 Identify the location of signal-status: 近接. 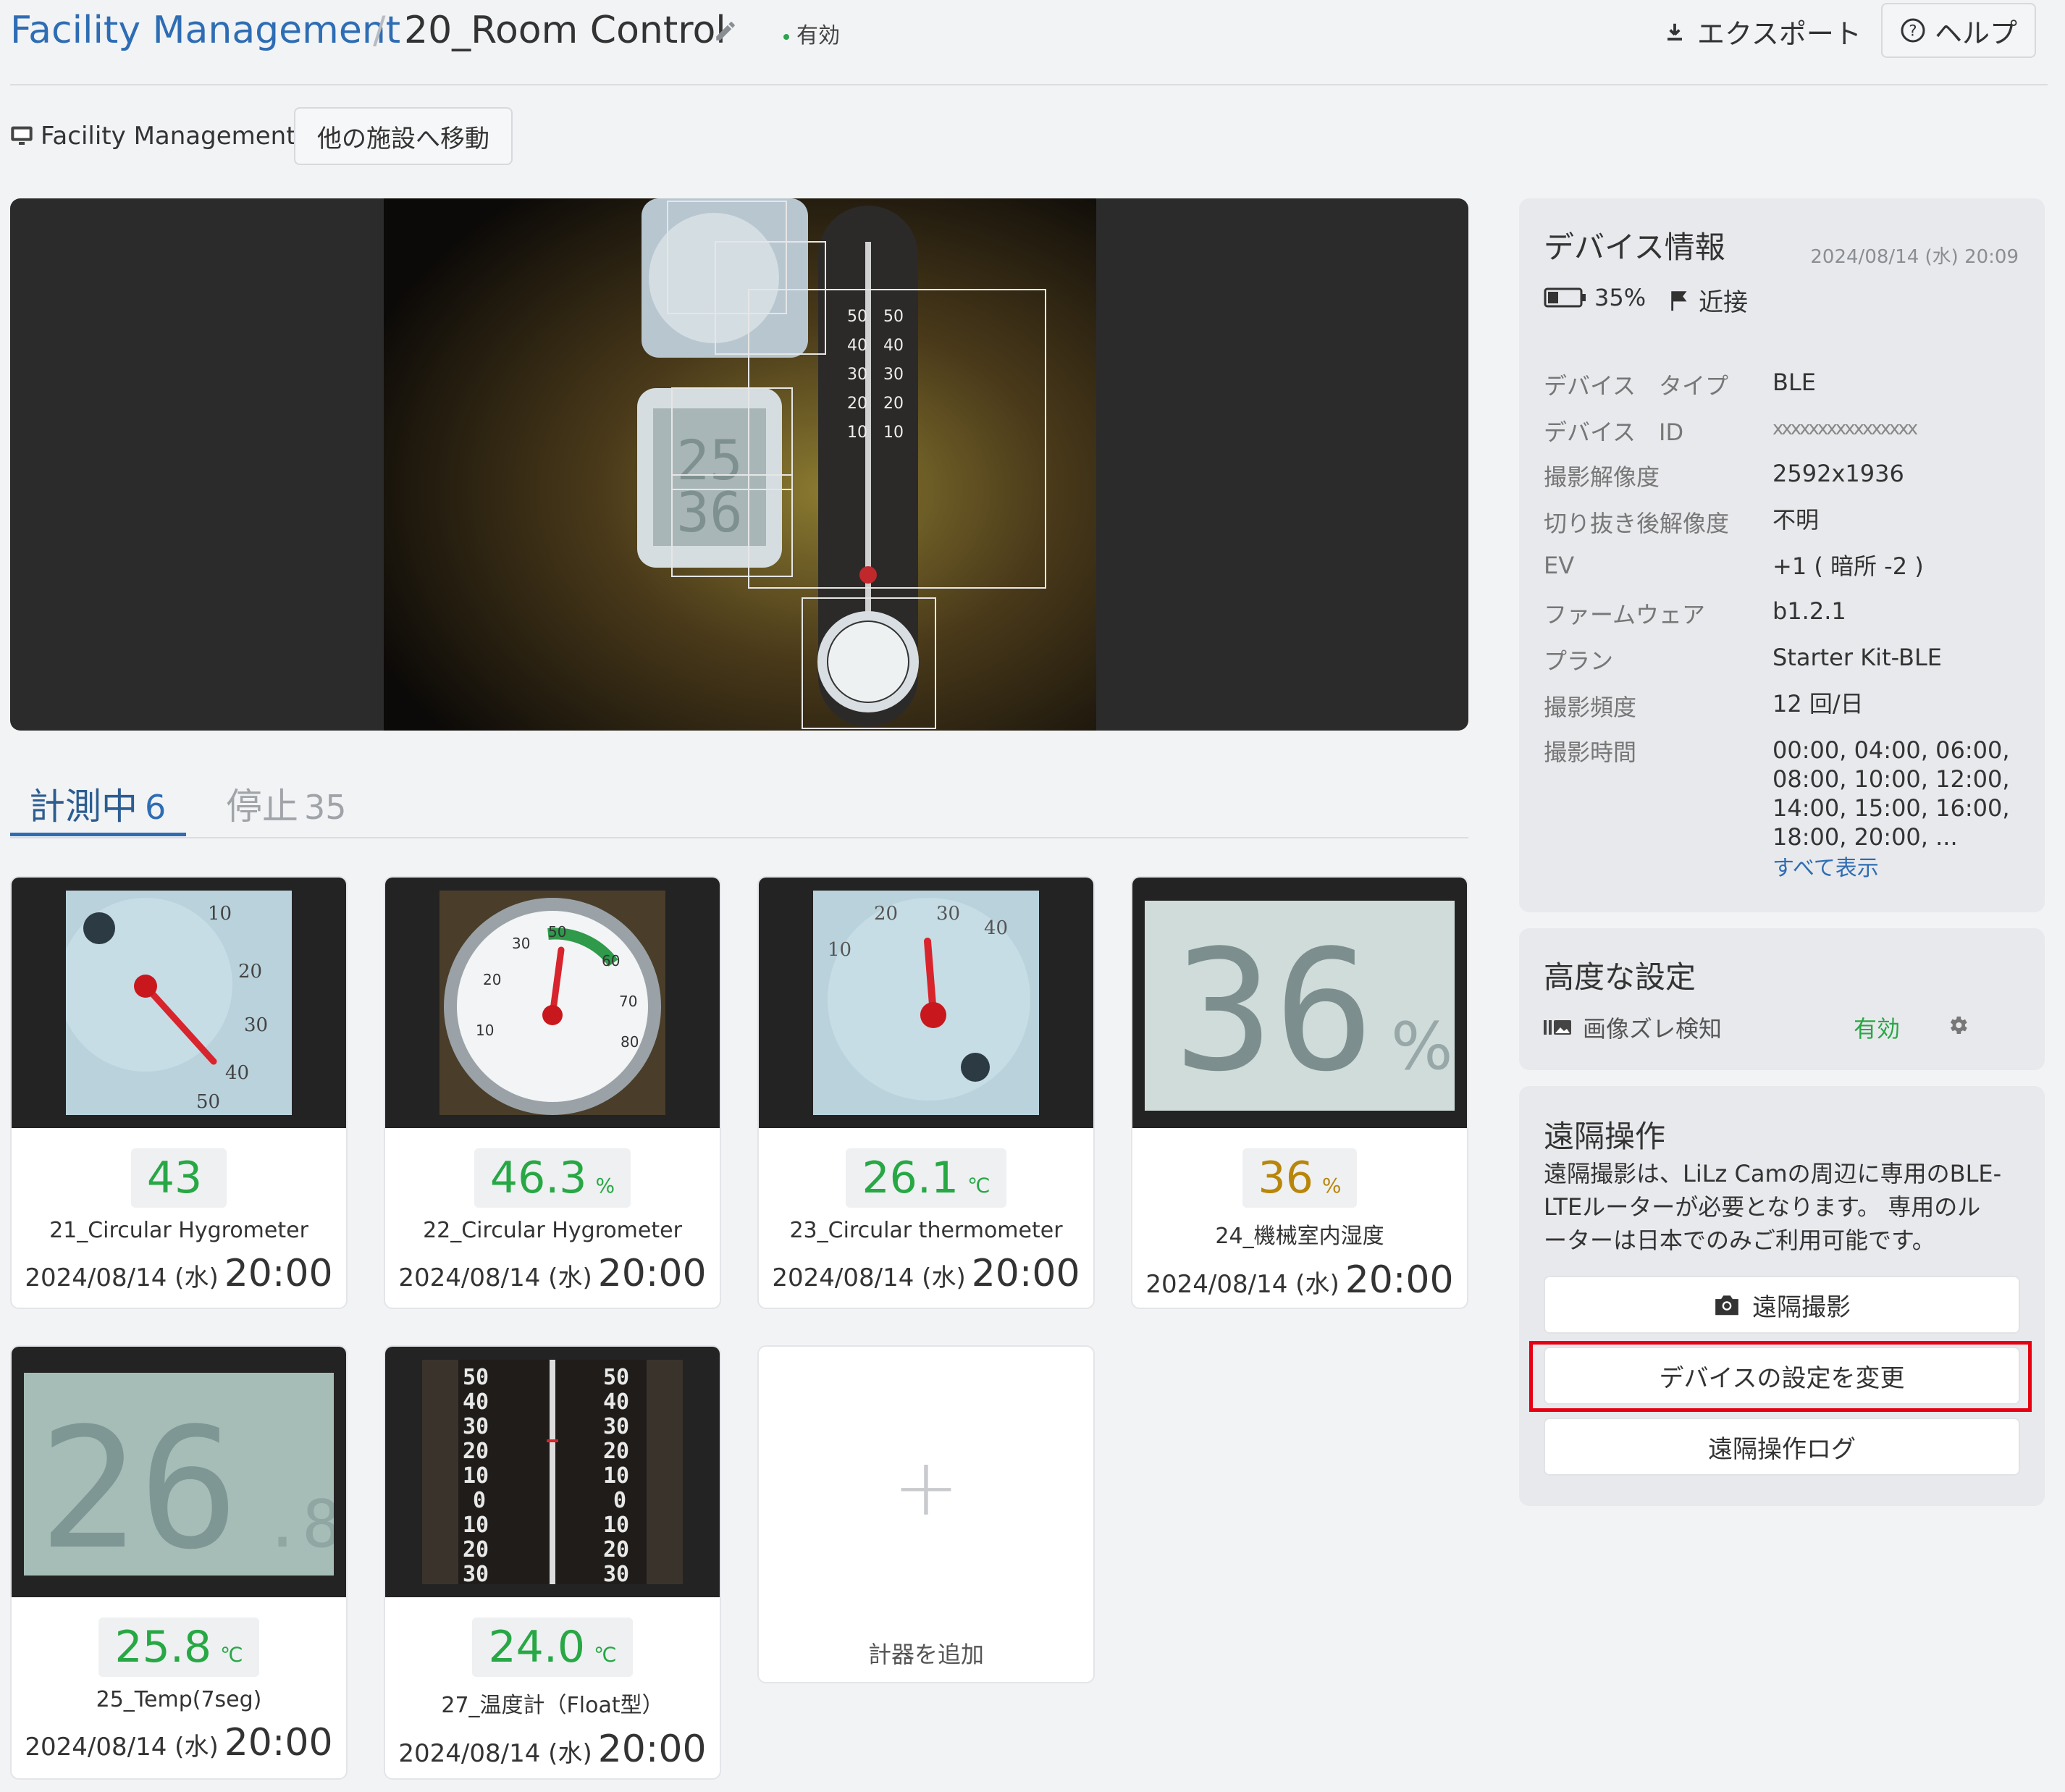
(1708, 300).